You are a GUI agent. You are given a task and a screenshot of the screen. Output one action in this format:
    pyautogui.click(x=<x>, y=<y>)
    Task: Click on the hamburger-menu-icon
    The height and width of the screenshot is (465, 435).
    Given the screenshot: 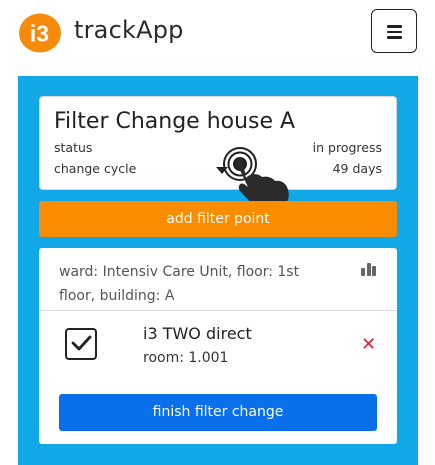 What is the action you would take?
    pyautogui.click(x=394, y=26)
    